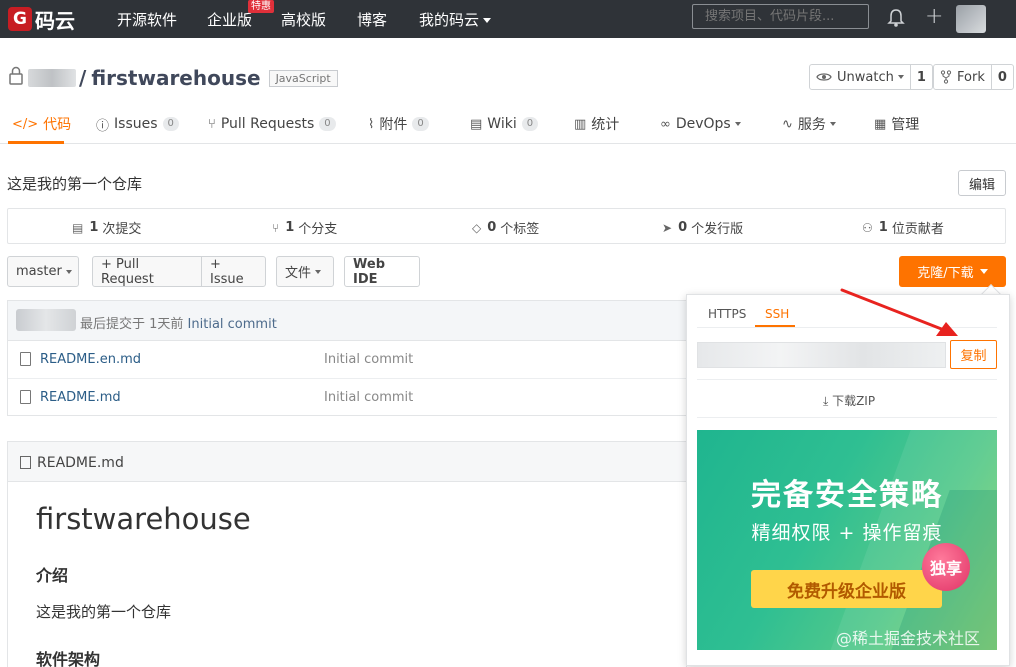 This screenshot has width=1016, height=667. I want to click on tag-icon: ◇, so click(477, 227).